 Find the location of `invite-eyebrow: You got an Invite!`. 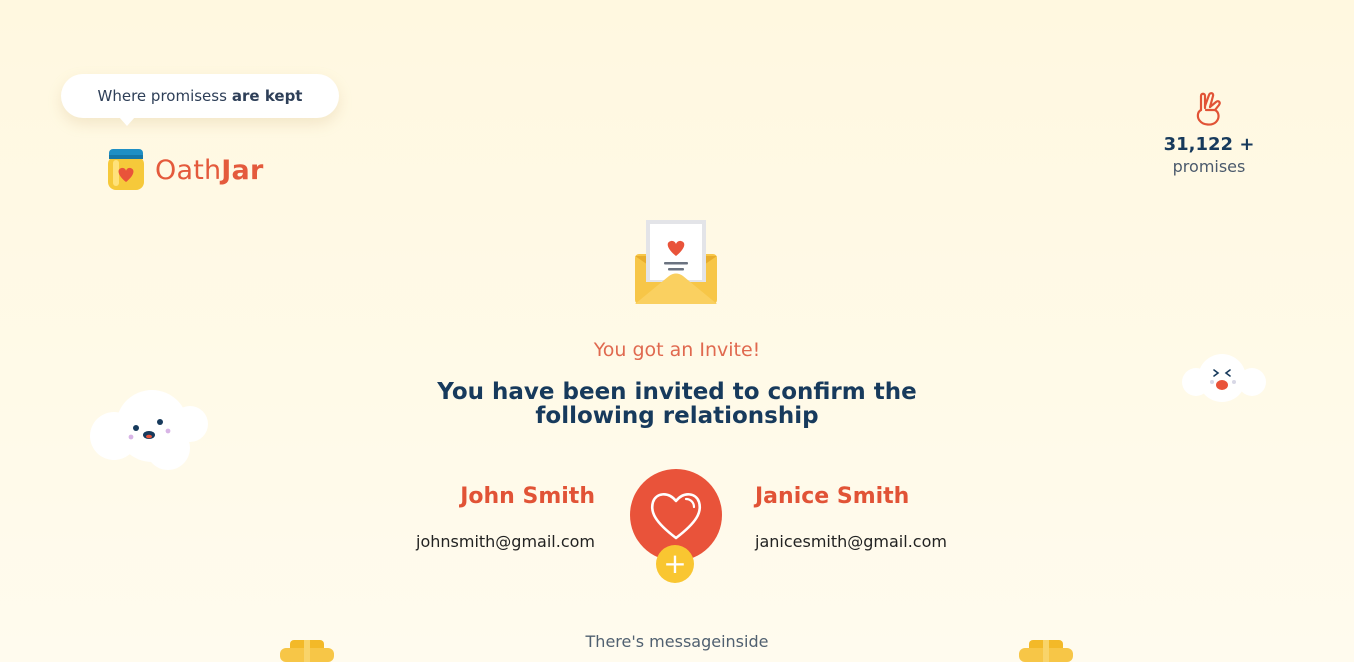

invite-eyebrow: You got an Invite! is located at coordinates (677, 350).